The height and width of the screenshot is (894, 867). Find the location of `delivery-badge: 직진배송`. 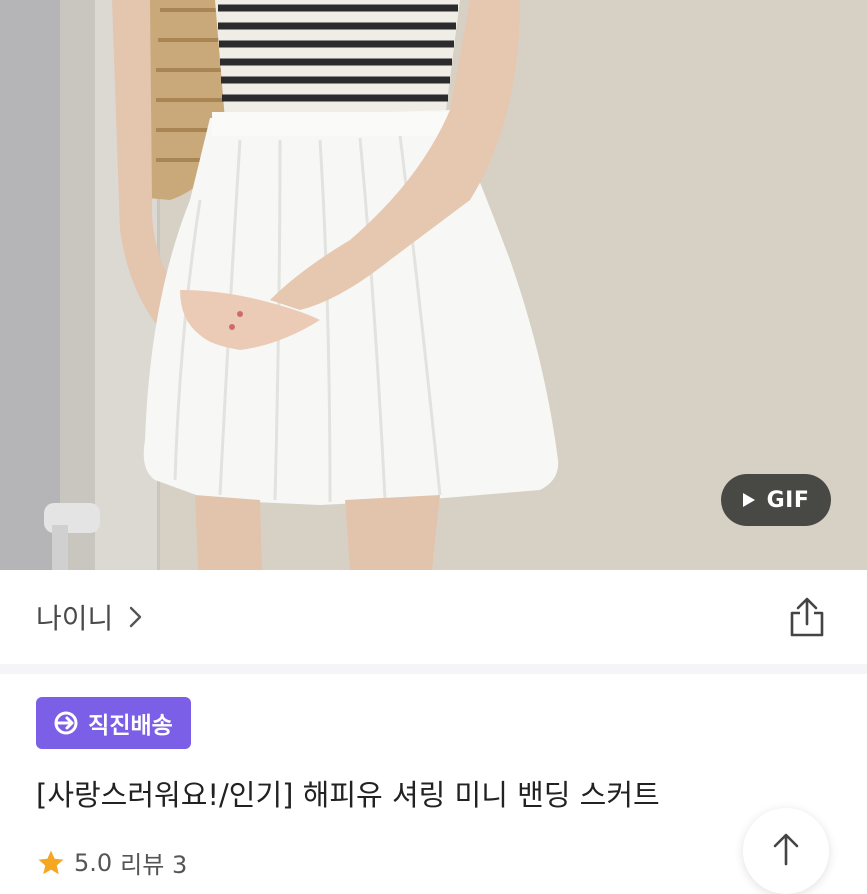

delivery-badge: 직진배송 is located at coordinates (113, 723).